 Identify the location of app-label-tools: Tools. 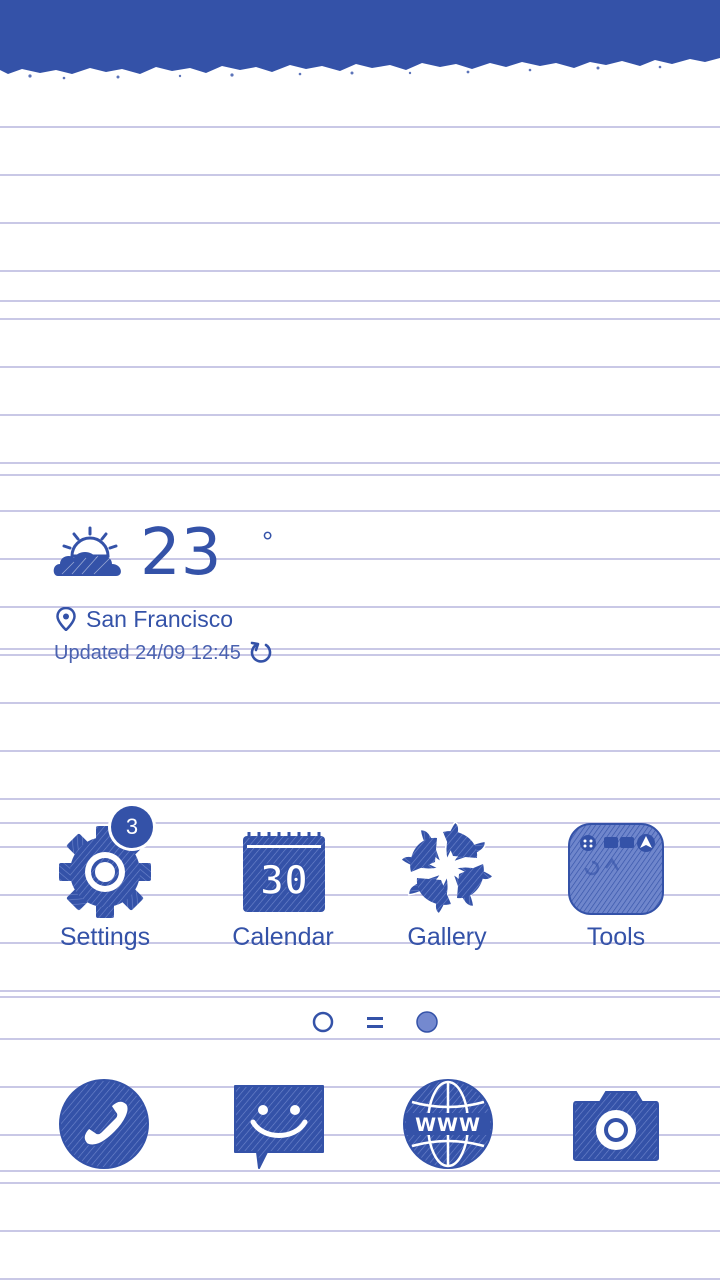
(616, 937).